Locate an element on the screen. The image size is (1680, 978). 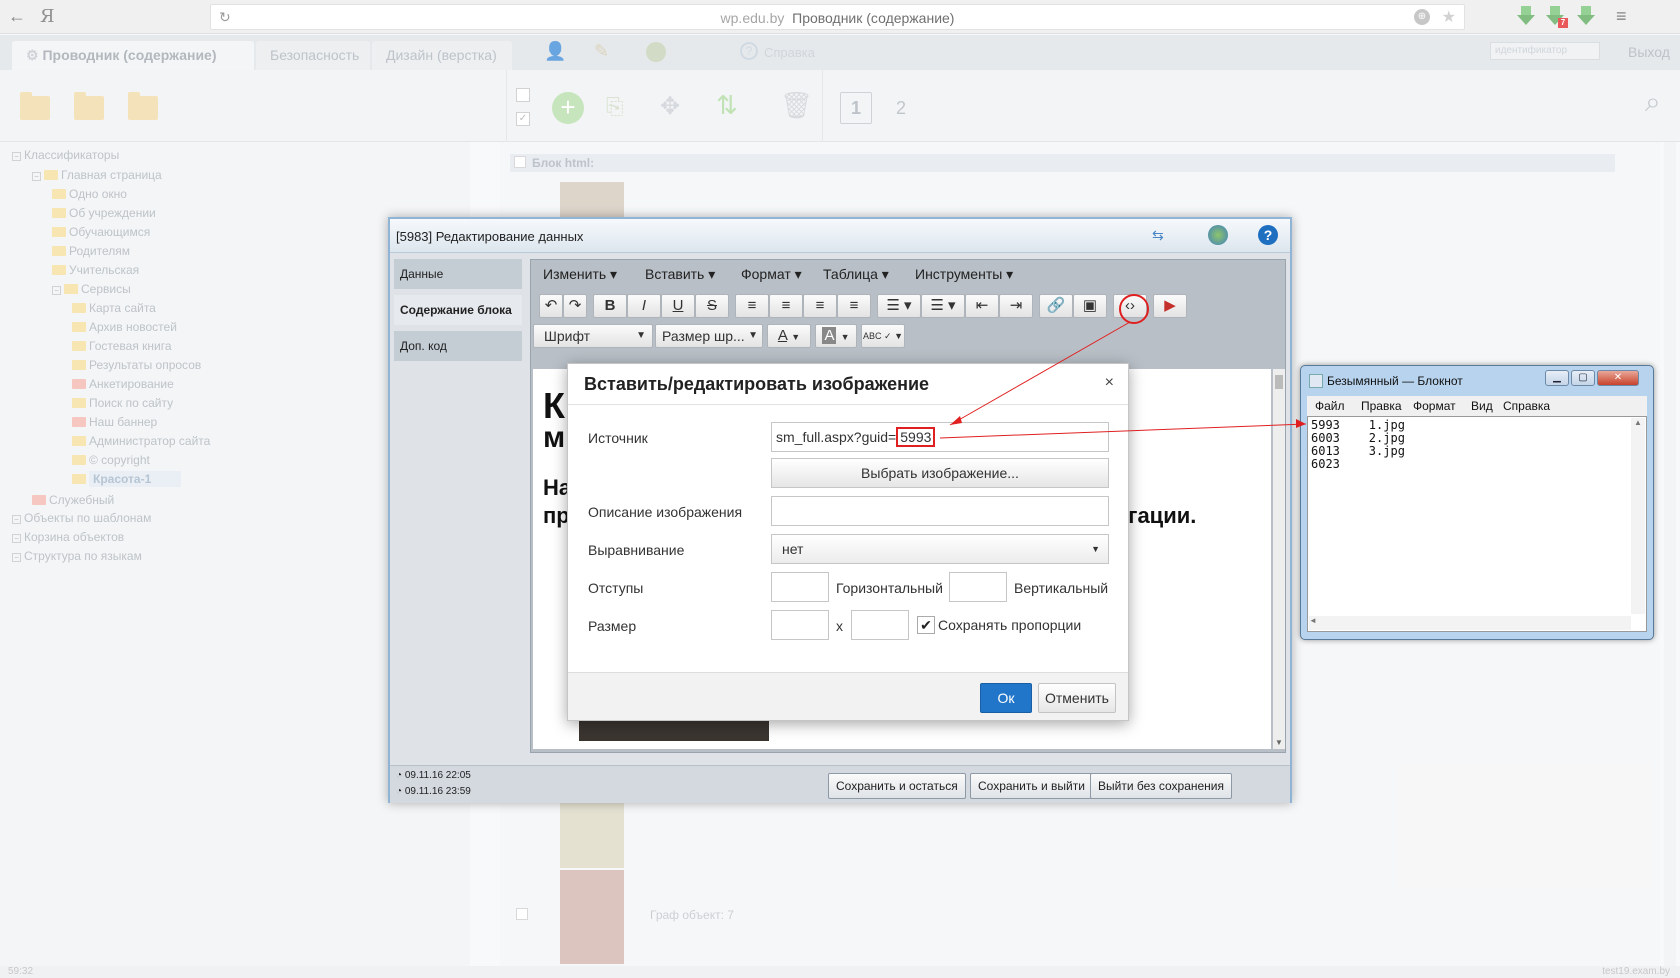
image-button-highlight is located at coordinates (1134, 309).